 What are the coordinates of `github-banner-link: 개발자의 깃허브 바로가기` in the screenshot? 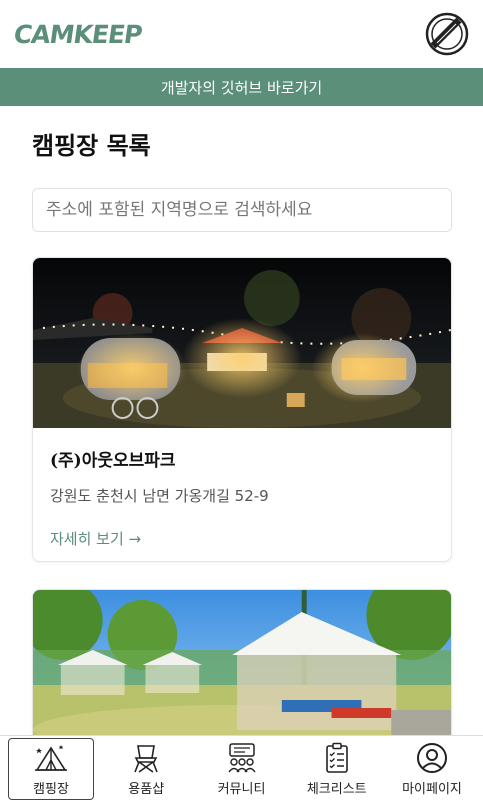 It's located at (241, 87).